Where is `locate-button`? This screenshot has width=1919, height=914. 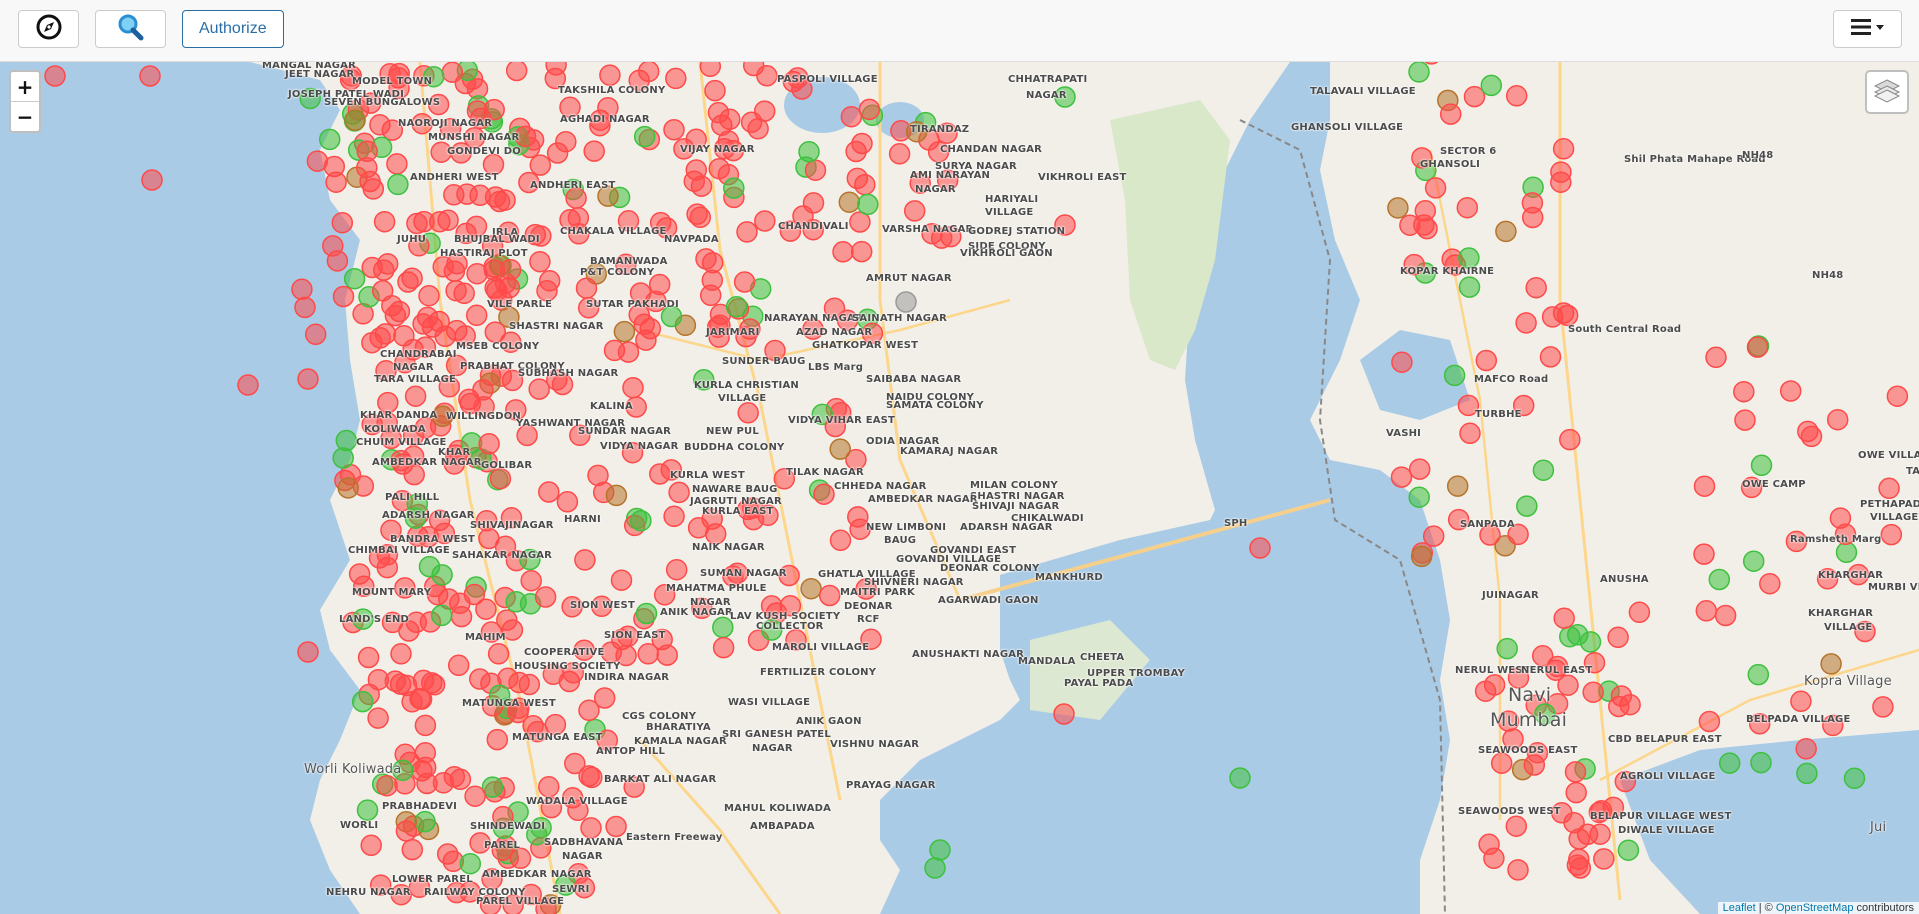
locate-button is located at coordinates (48, 29).